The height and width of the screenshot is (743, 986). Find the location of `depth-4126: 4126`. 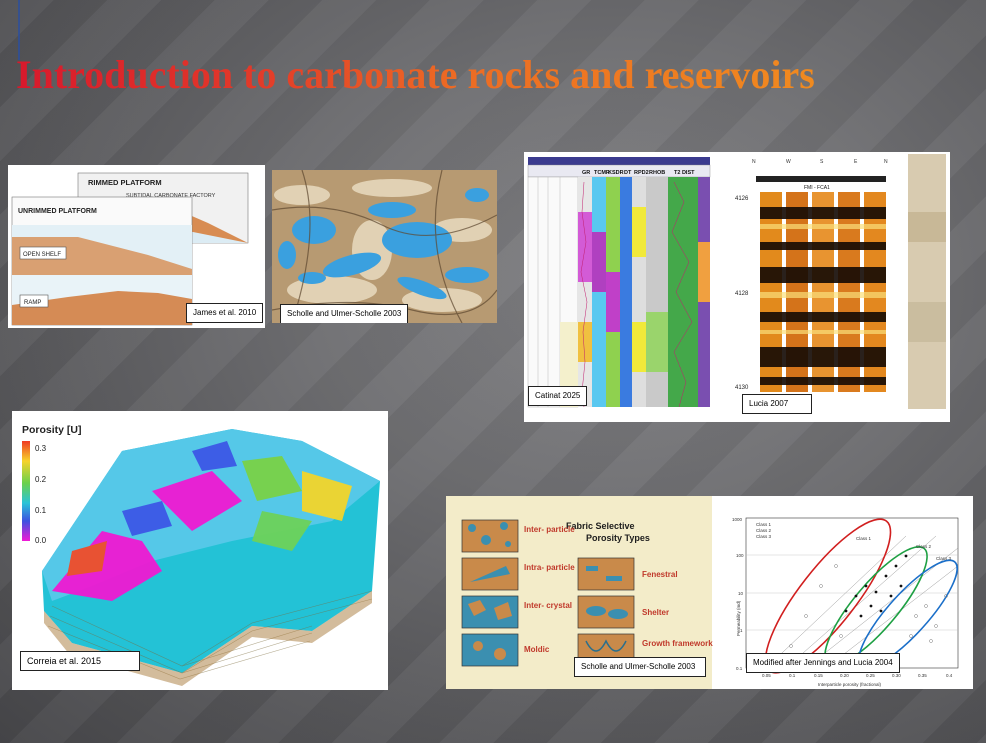

depth-4126: 4126 is located at coordinates (742, 199).